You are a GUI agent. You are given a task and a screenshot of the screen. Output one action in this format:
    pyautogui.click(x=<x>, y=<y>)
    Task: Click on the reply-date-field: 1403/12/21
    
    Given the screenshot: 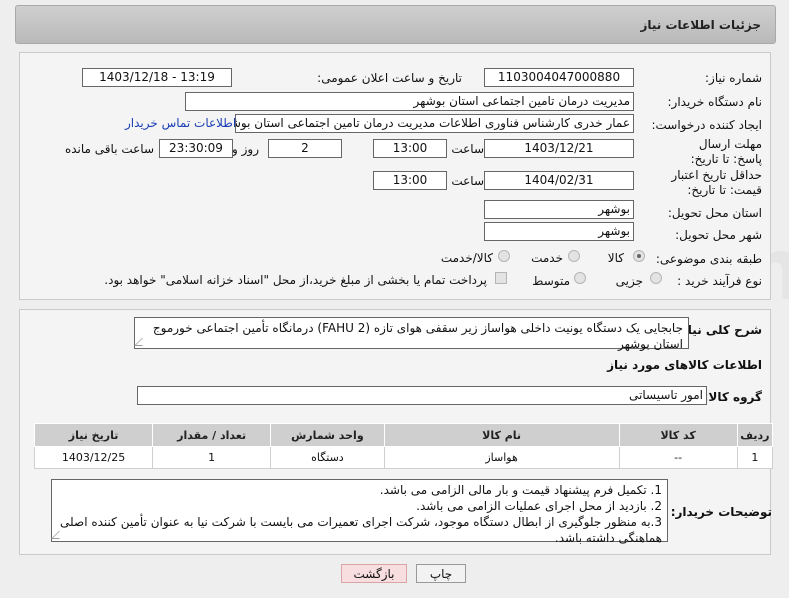 What is the action you would take?
    pyautogui.click(x=559, y=148)
    